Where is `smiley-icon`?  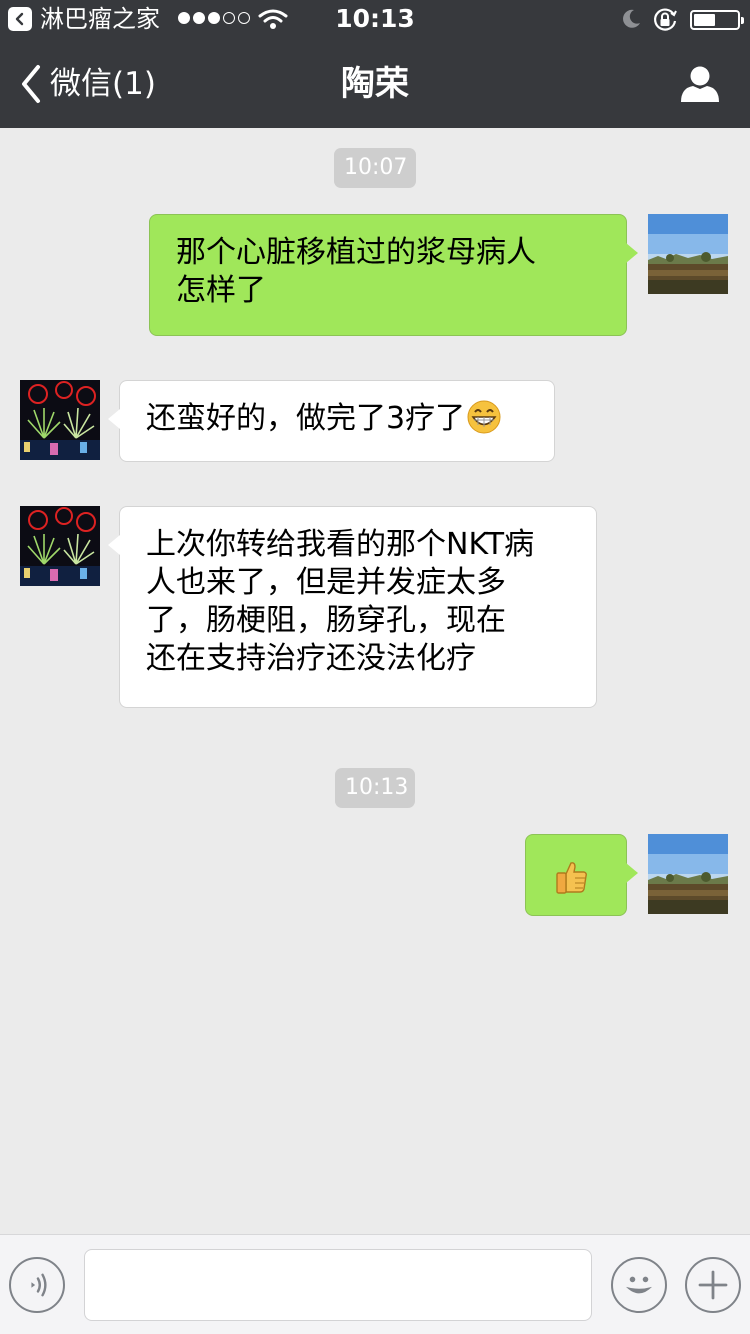
smiley-icon is located at coordinates (639, 1285).